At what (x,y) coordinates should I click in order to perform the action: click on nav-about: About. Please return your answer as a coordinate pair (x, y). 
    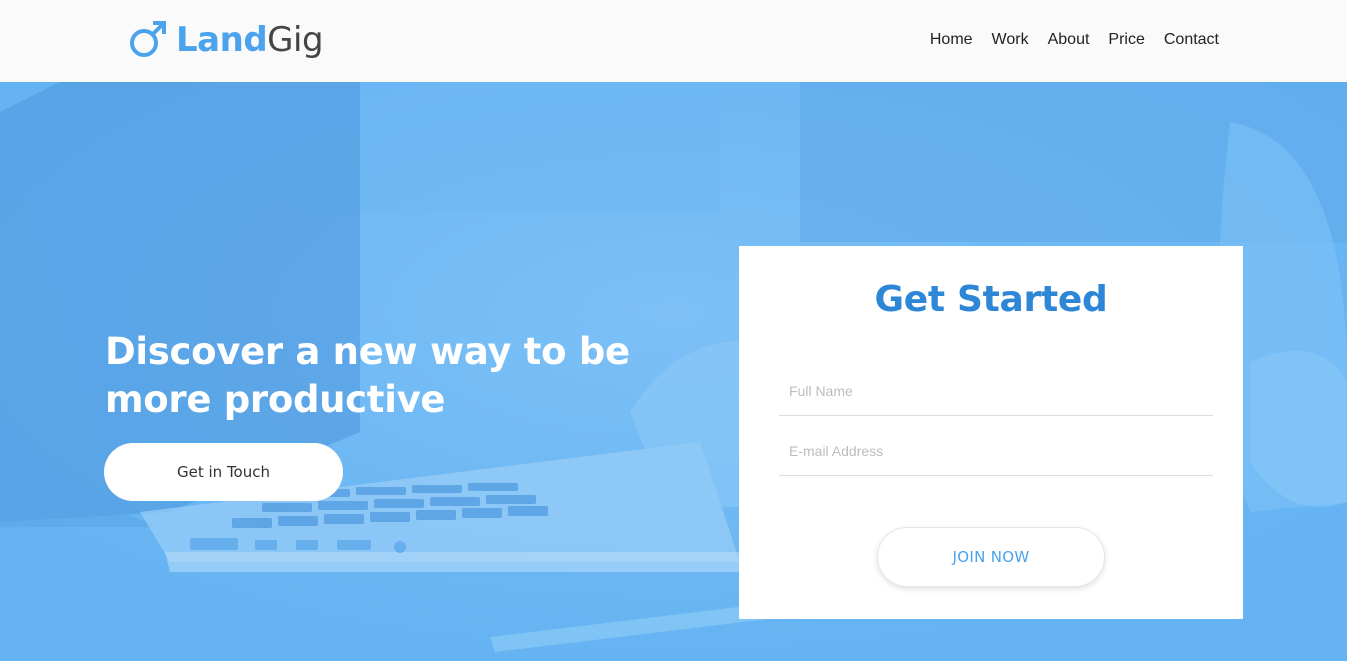
    Looking at the image, I should click on (1069, 40).